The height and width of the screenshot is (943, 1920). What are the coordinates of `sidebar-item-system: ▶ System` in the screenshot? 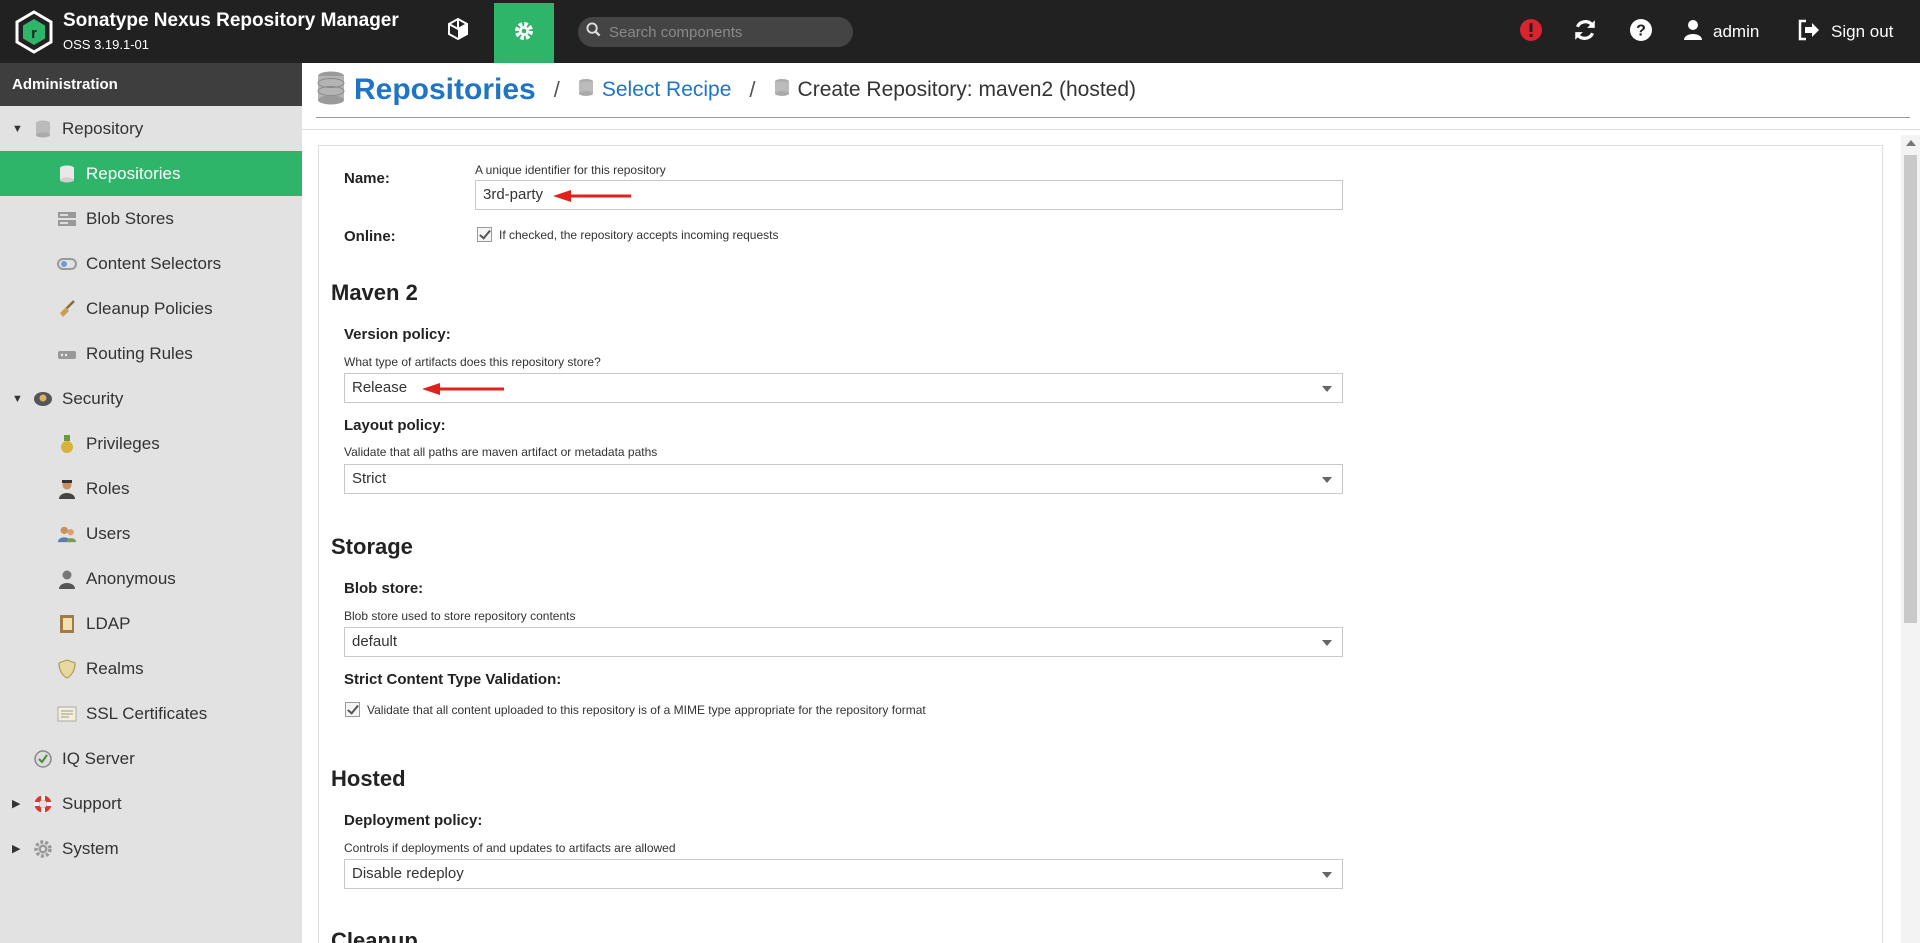 It's located at (151, 848).